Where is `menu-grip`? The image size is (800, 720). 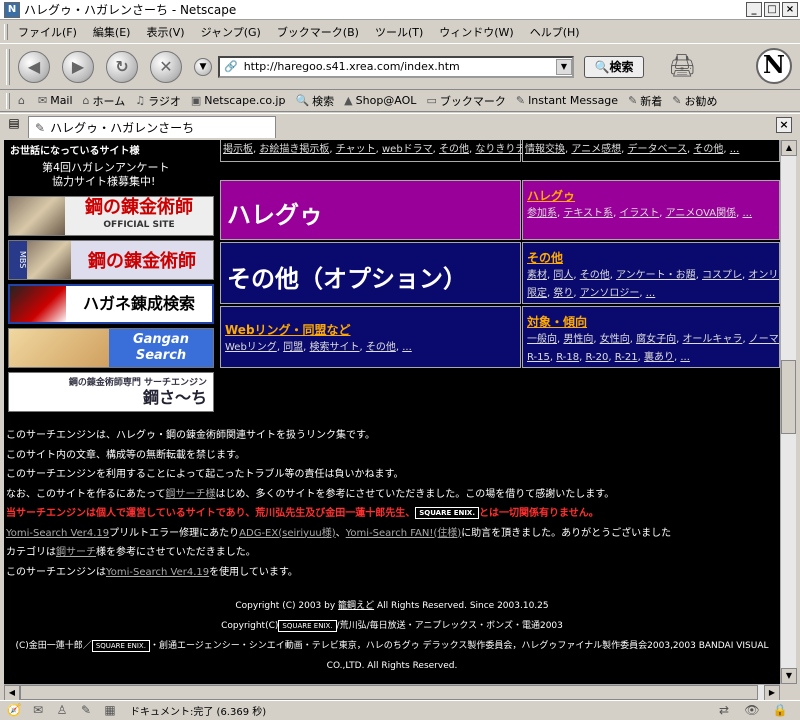
menu-grip is located at coordinates (6, 32).